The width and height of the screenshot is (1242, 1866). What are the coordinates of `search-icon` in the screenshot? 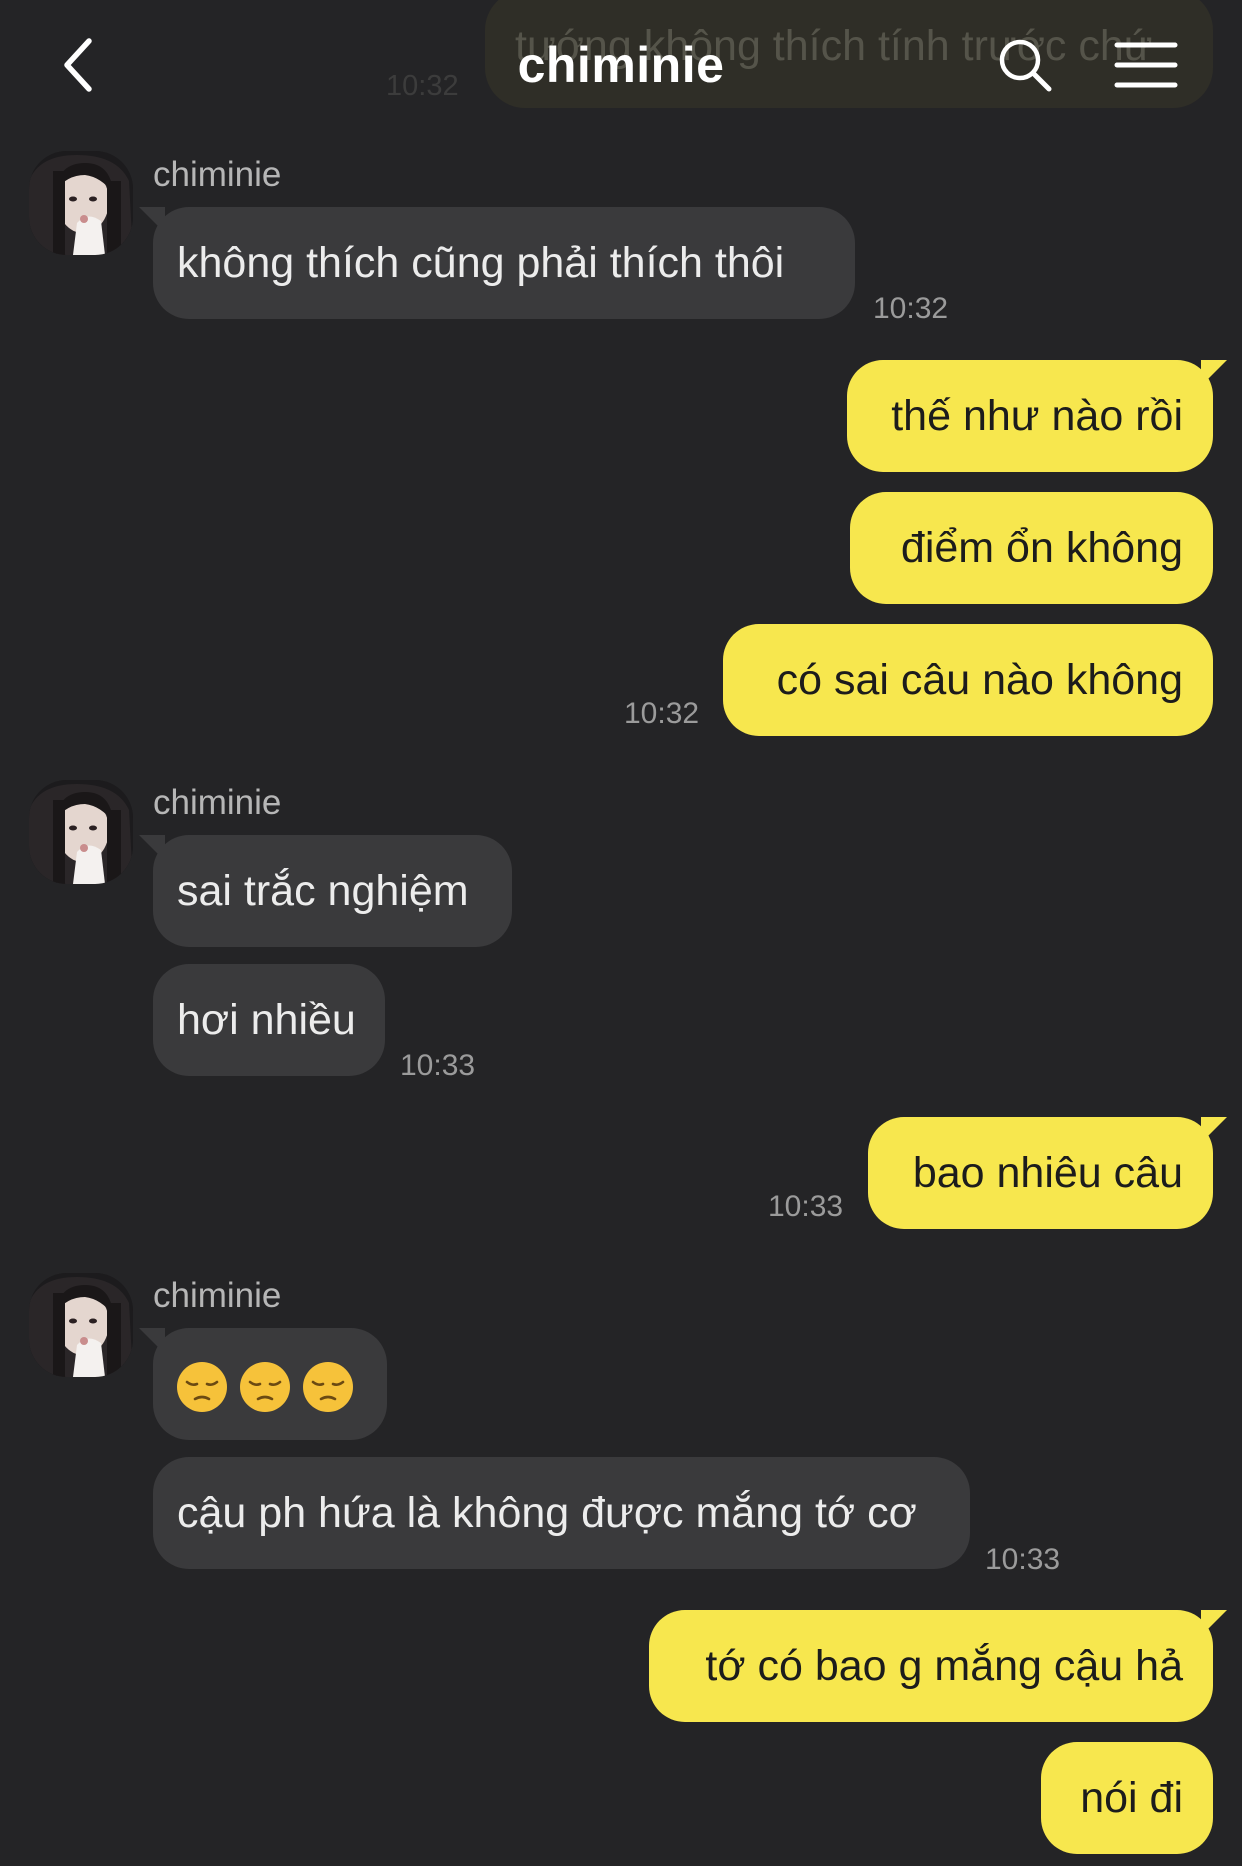 It's located at (1025, 65).